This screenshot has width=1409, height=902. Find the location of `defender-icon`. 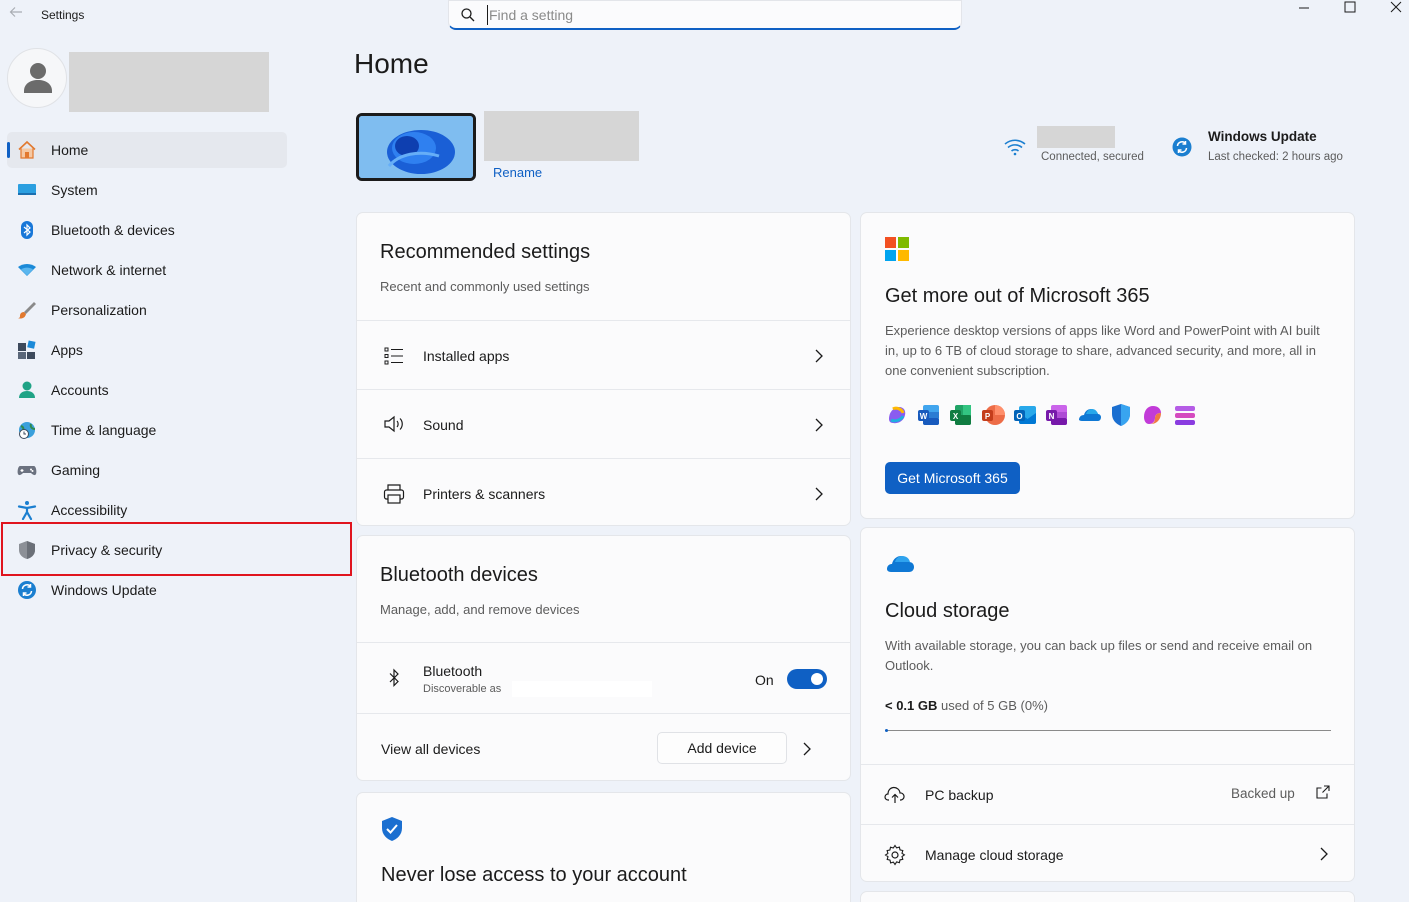

defender-icon is located at coordinates (1121, 415).